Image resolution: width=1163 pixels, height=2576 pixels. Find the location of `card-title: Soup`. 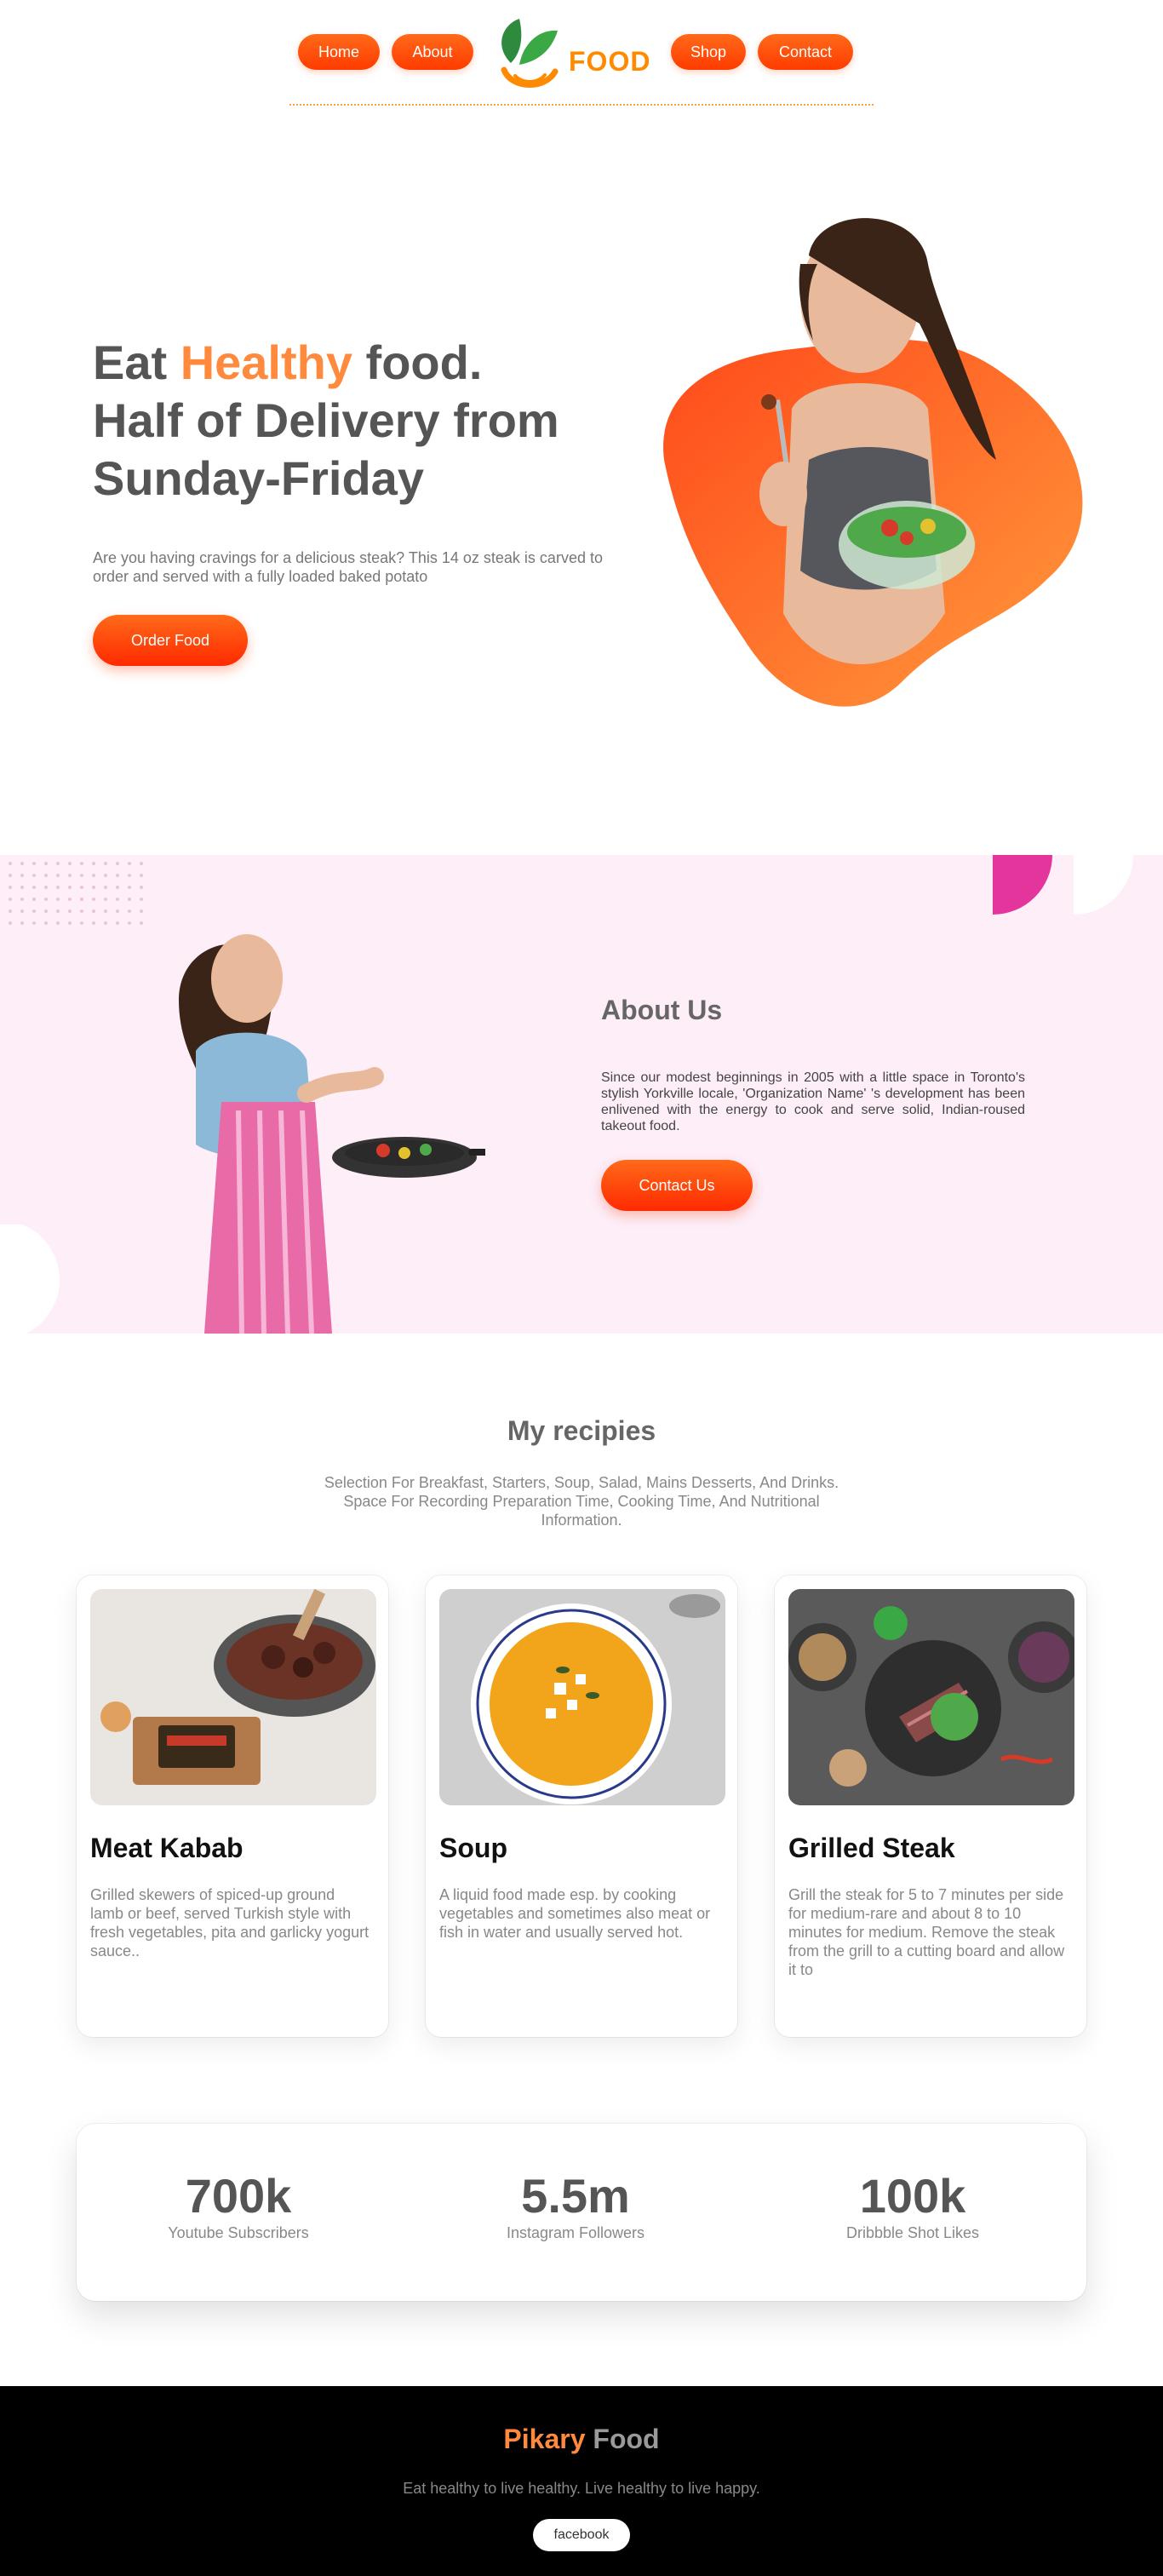

card-title: Soup is located at coordinates (473, 1848).